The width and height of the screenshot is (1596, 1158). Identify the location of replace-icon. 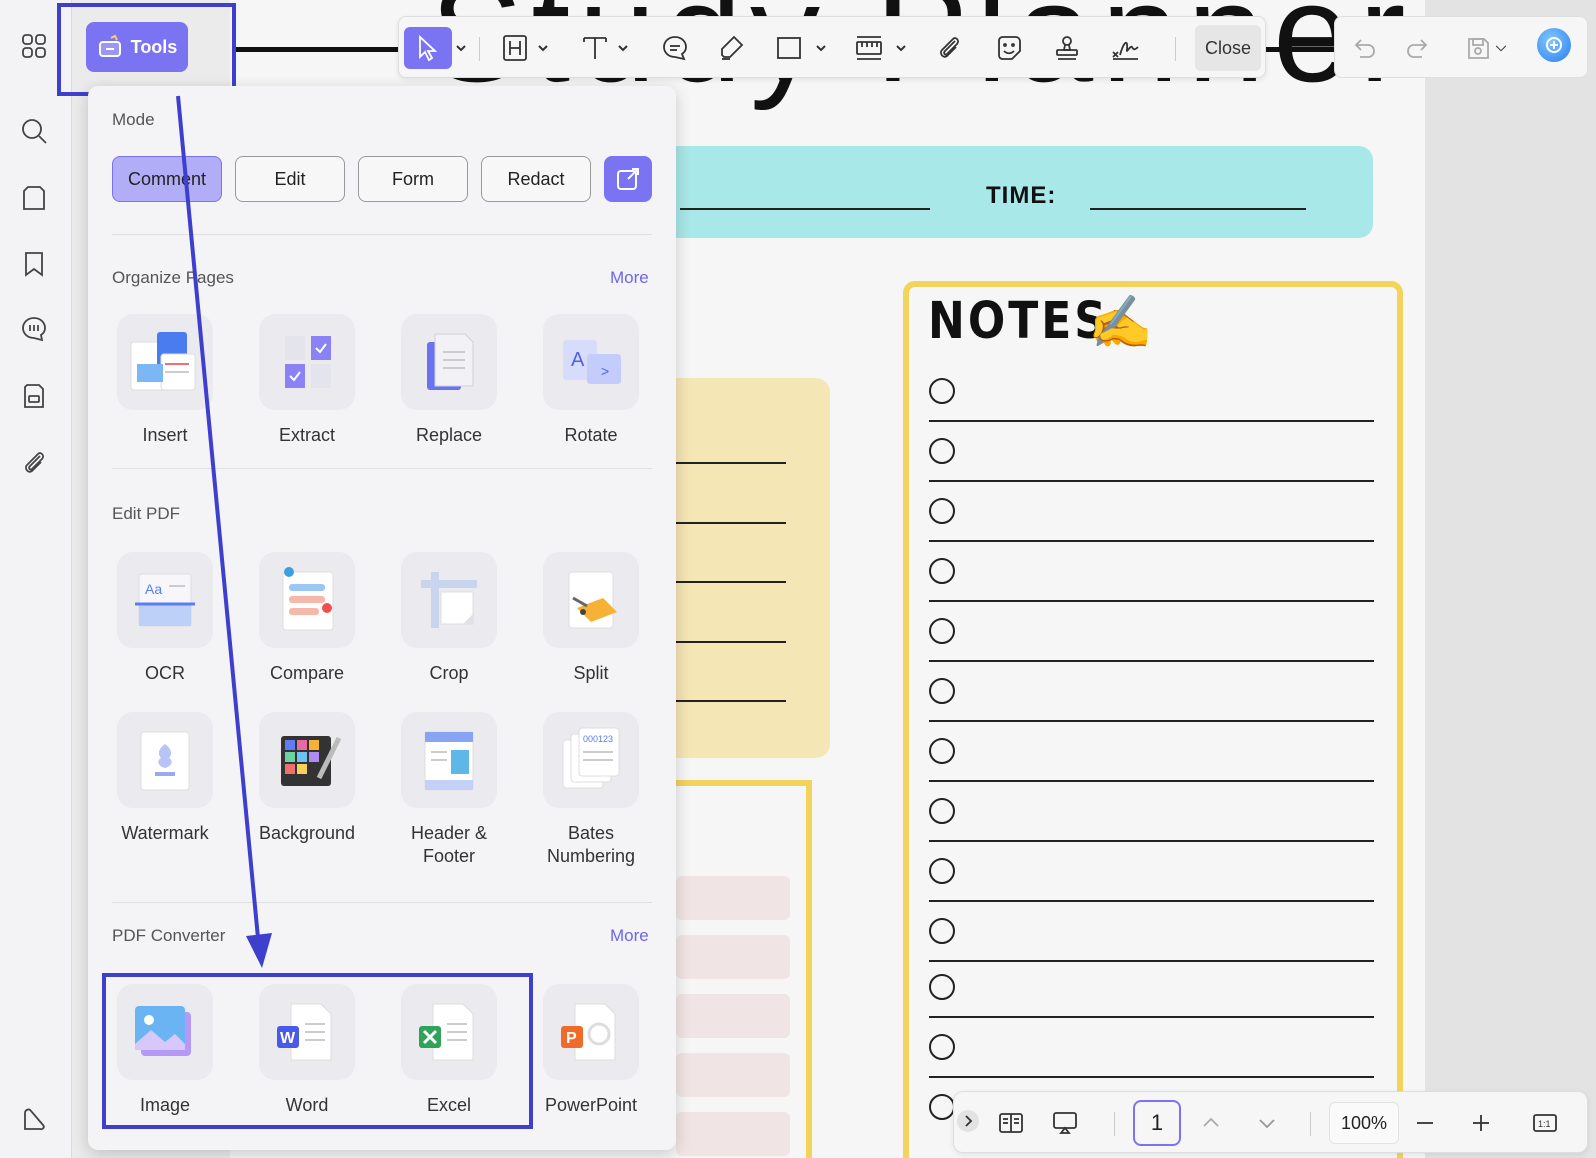
(449, 362).